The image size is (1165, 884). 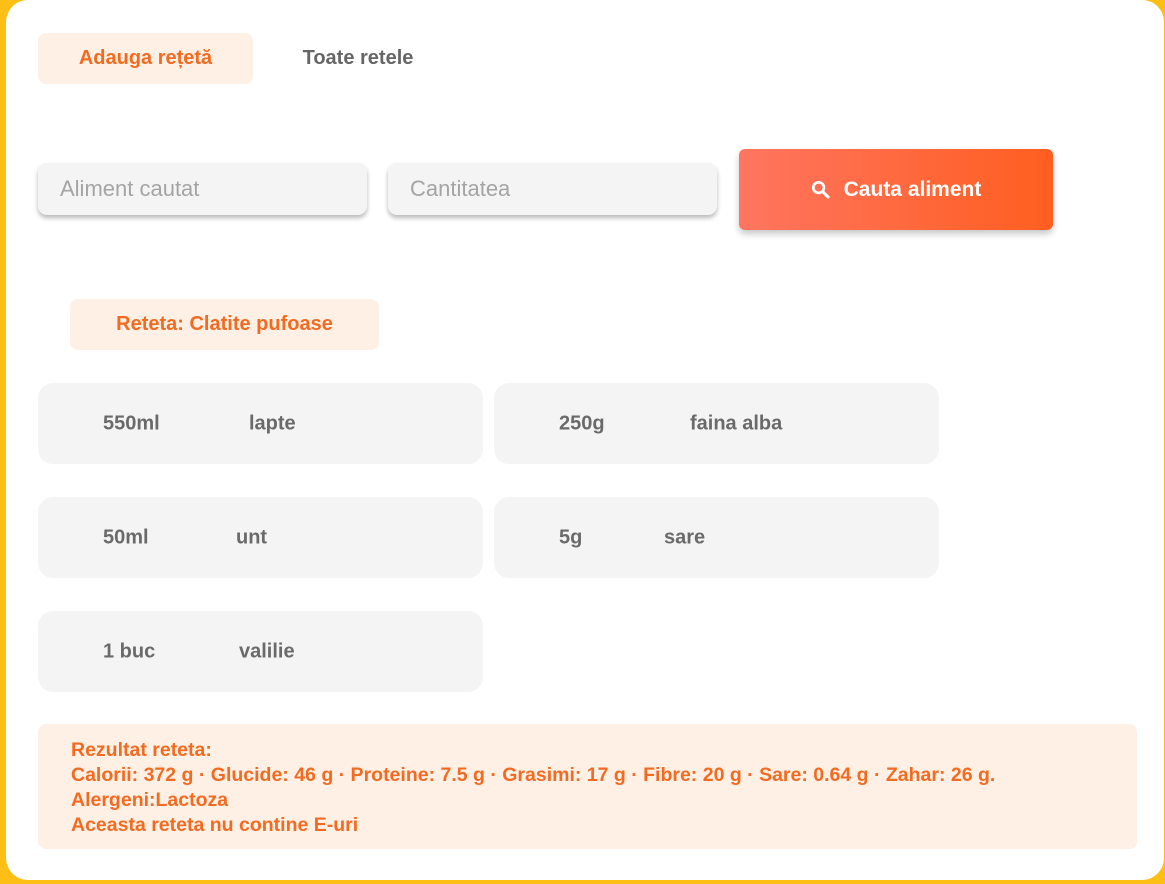 What do you see at coordinates (267, 651) in the screenshot?
I see `ingredient-name: valilie` at bounding box center [267, 651].